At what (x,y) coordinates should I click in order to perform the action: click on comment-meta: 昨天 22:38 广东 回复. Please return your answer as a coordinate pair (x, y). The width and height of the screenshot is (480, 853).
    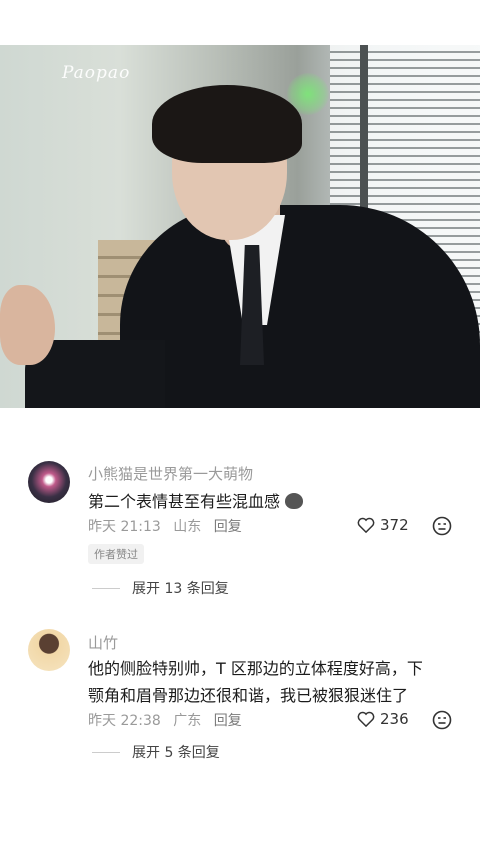
    Looking at the image, I should click on (169, 720).